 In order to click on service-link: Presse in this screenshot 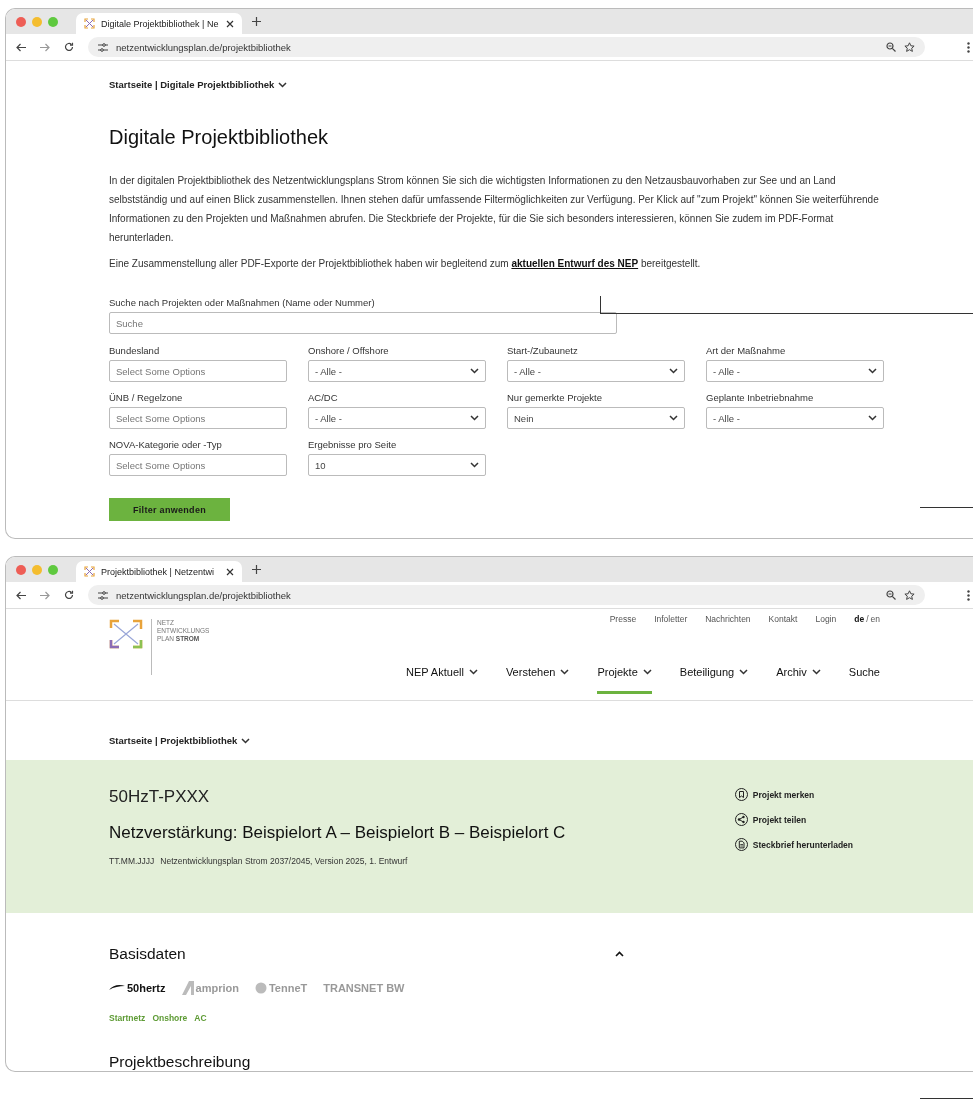, I will do `click(623, 619)`.